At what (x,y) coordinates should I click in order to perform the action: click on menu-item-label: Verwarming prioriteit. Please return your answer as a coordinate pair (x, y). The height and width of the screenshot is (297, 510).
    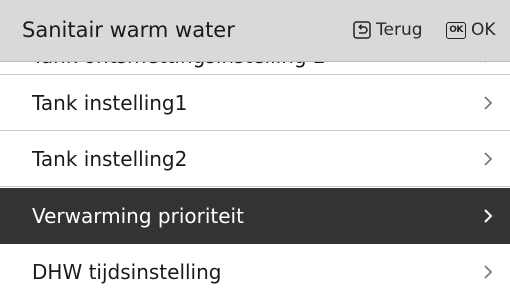
    Looking at the image, I should click on (138, 216).